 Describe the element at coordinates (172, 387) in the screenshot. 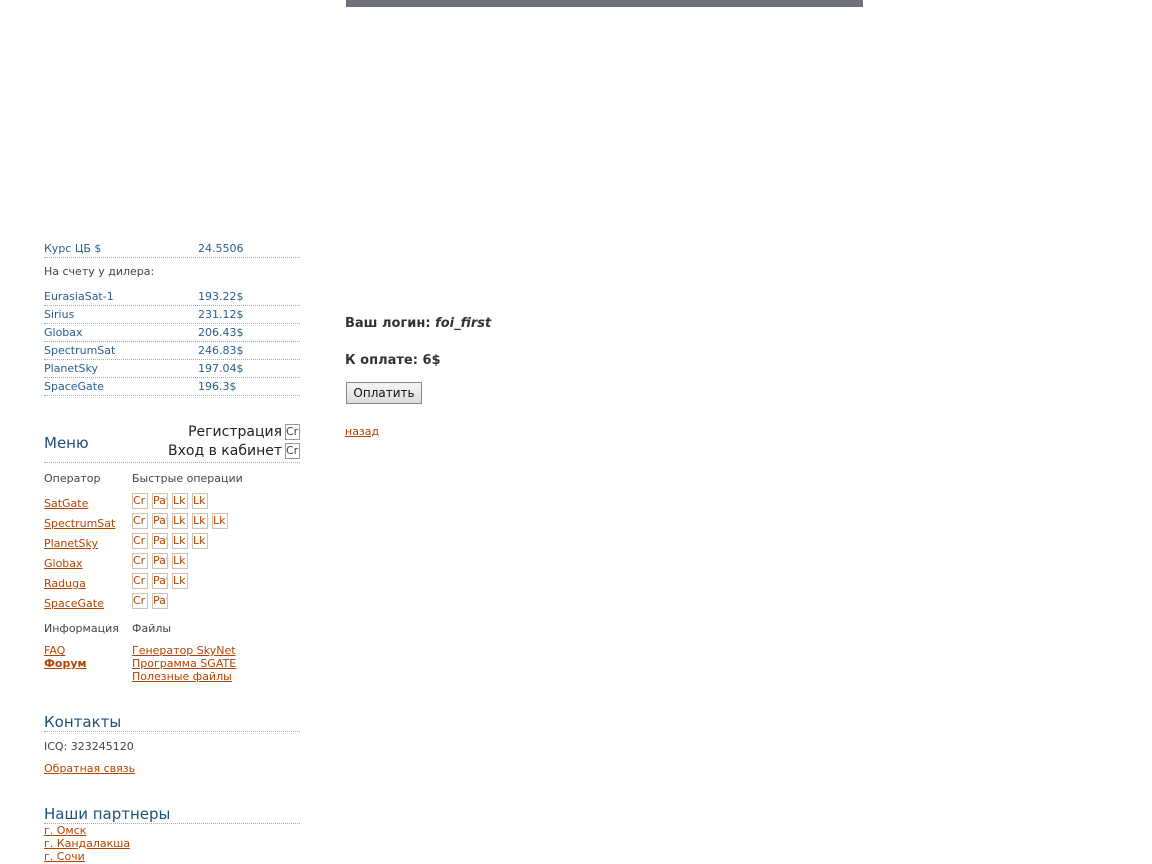

I see `dealer-balance-row: SpaceGate 196.3$` at that location.